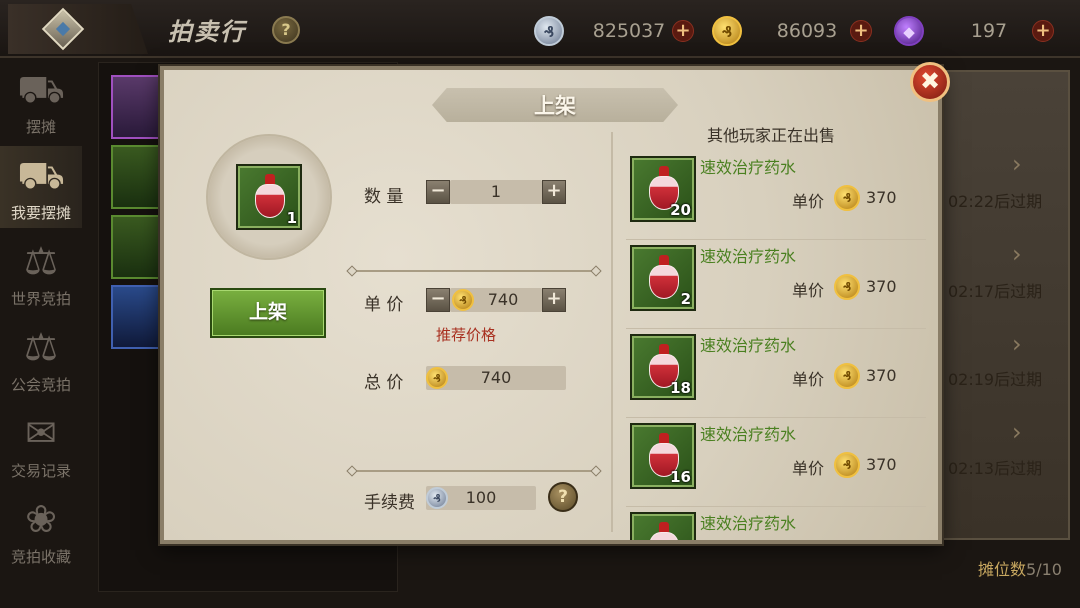 Image resolution: width=1080 pixels, height=608 pixels. I want to click on listing-item-slot: 2, so click(663, 278).